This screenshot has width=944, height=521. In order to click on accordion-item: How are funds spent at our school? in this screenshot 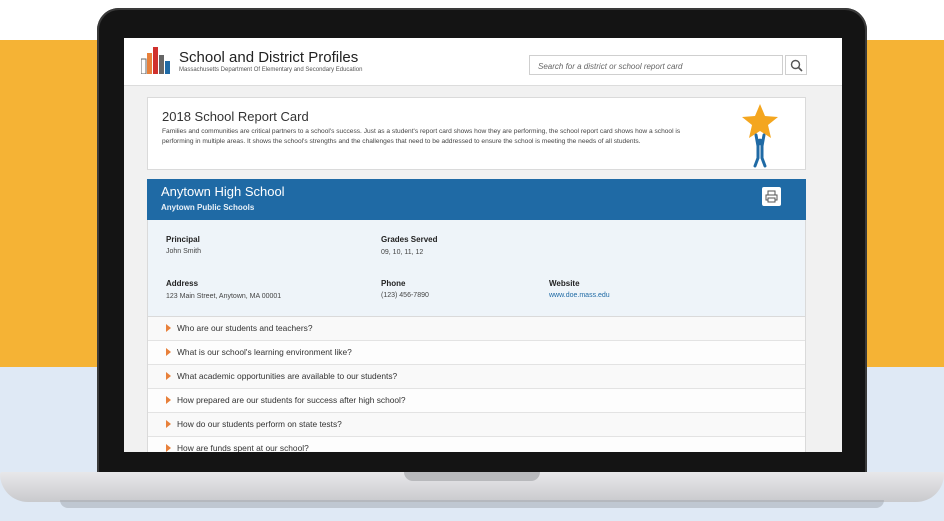, I will do `click(476, 444)`.